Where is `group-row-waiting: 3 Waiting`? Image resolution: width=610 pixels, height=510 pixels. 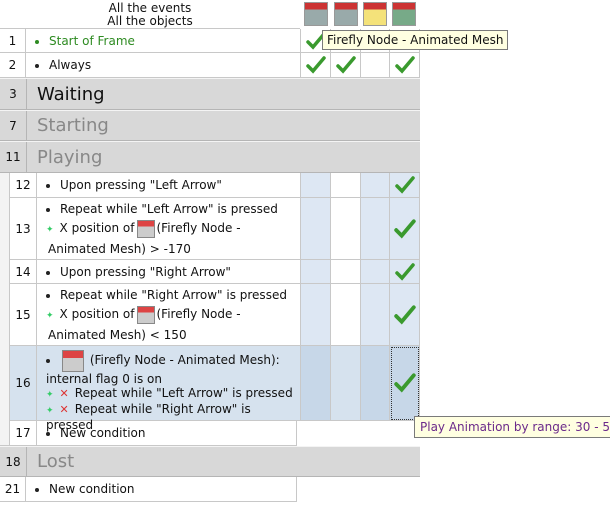 group-row-waiting: 3 Waiting is located at coordinates (210, 94).